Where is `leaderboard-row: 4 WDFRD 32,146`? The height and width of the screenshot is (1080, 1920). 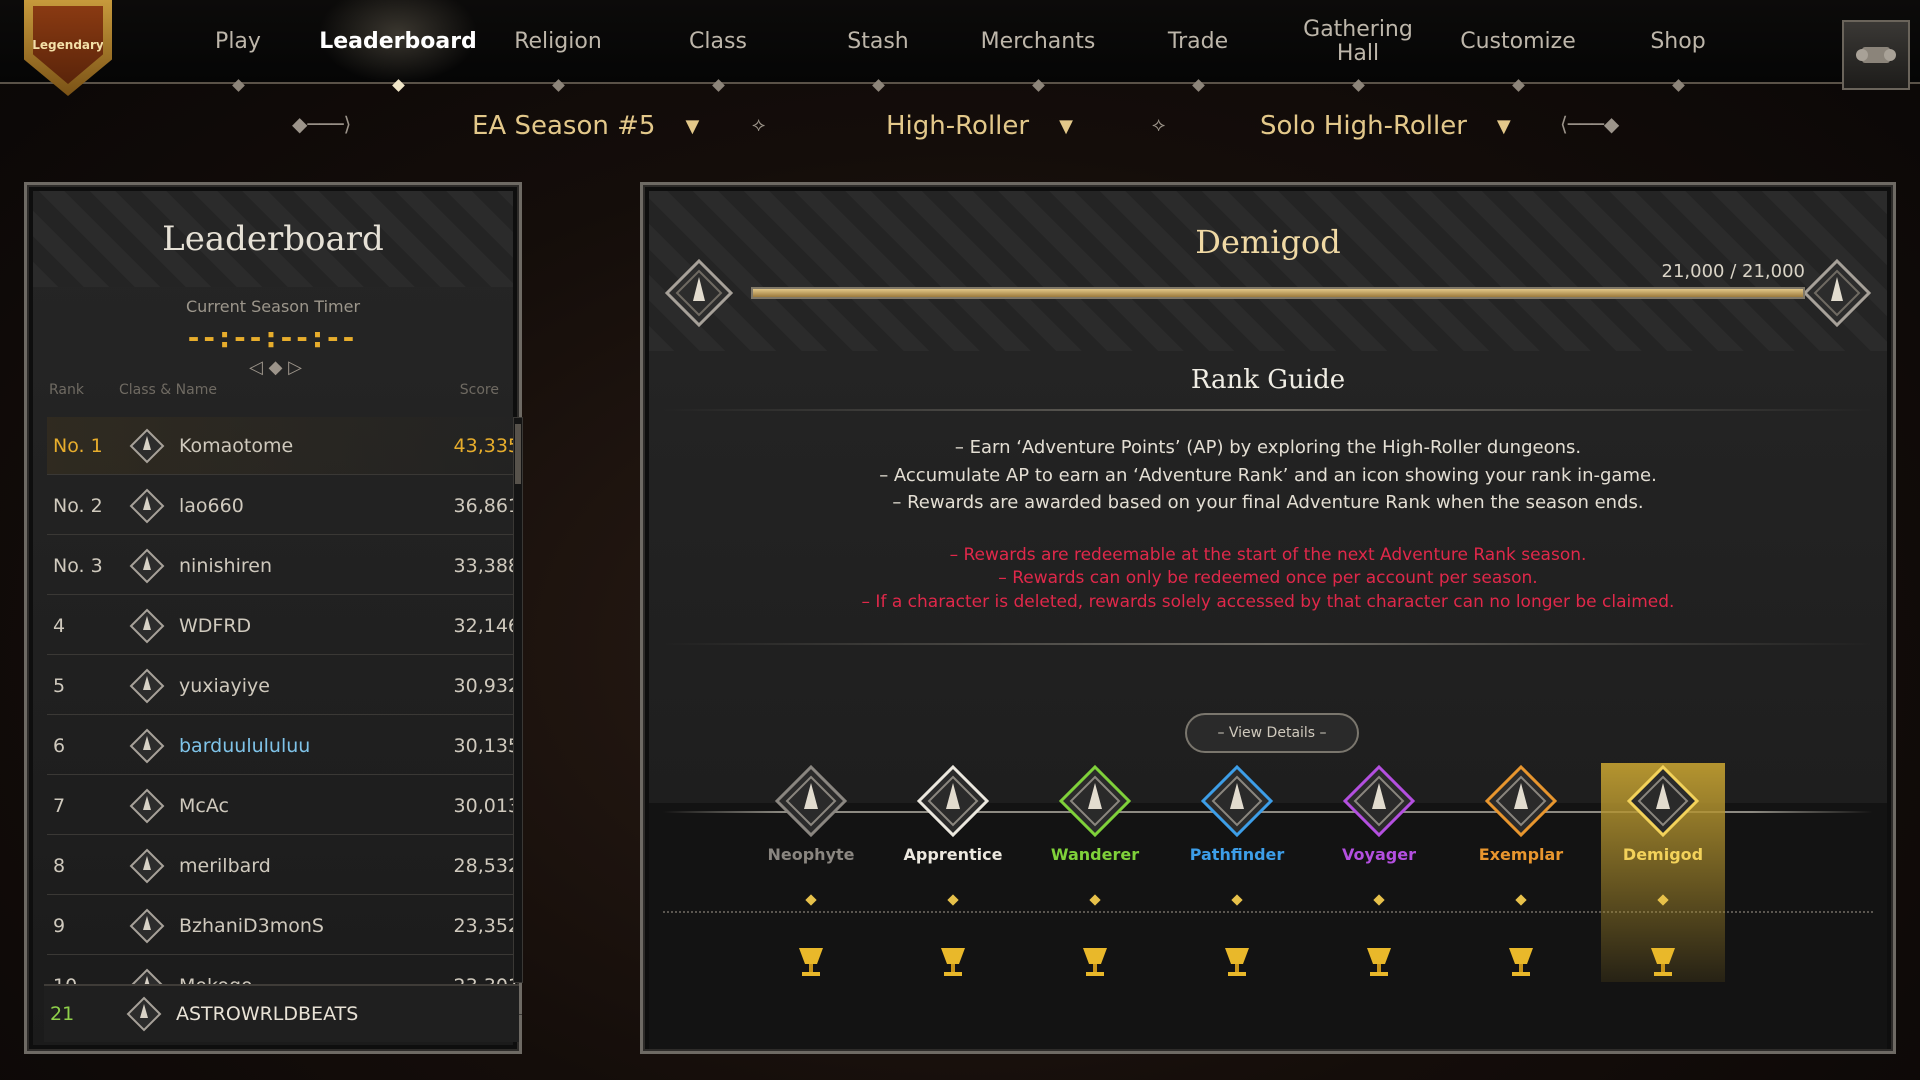 leaderboard-row: 4 WDFRD 32,146 is located at coordinates (284, 626).